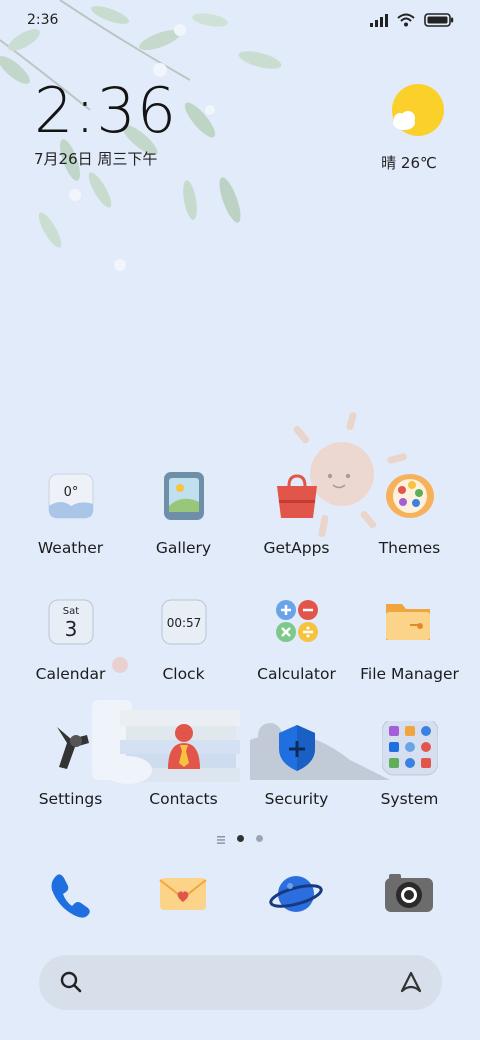 The width and height of the screenshot is (480, 1040). What do you see at coordinates (297, 624) in the screenshot?
I see `calculator-icon` at bounding box center [297, 624].